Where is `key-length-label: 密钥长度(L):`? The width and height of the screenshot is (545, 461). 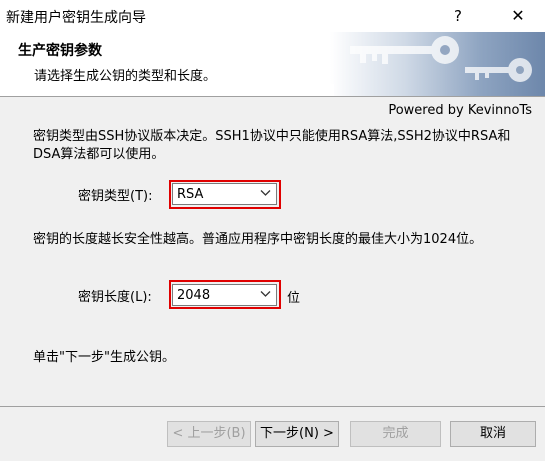
key-length-label: 密钥长度(L): is located at coordinates (115, 297).